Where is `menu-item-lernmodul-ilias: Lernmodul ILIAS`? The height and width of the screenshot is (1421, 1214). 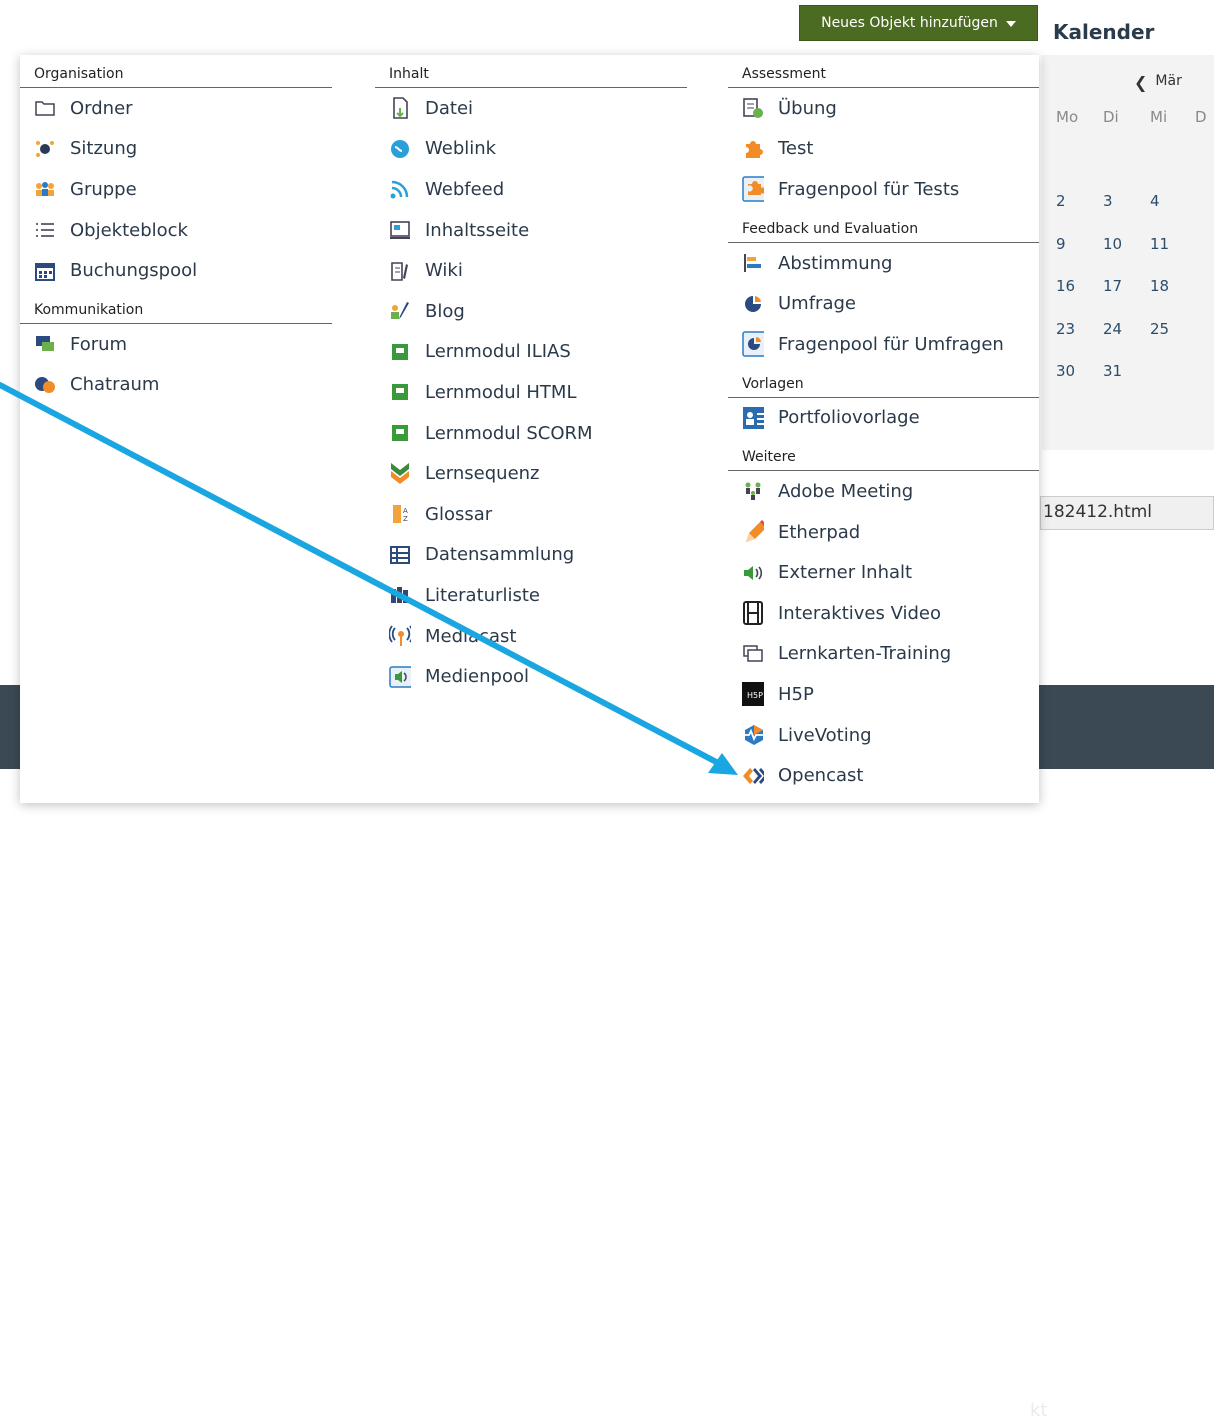 menu-item-lernmodul-ilias: Lernmodul ILIAS is located at coordinates (531, 352).